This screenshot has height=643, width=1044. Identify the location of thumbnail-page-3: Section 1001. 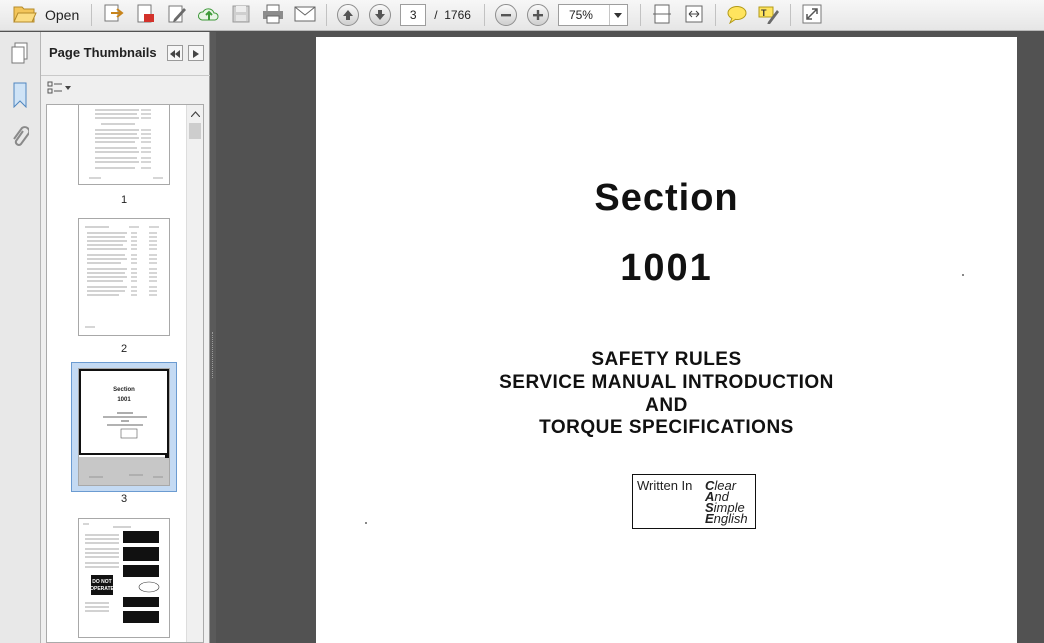
(124, 427).